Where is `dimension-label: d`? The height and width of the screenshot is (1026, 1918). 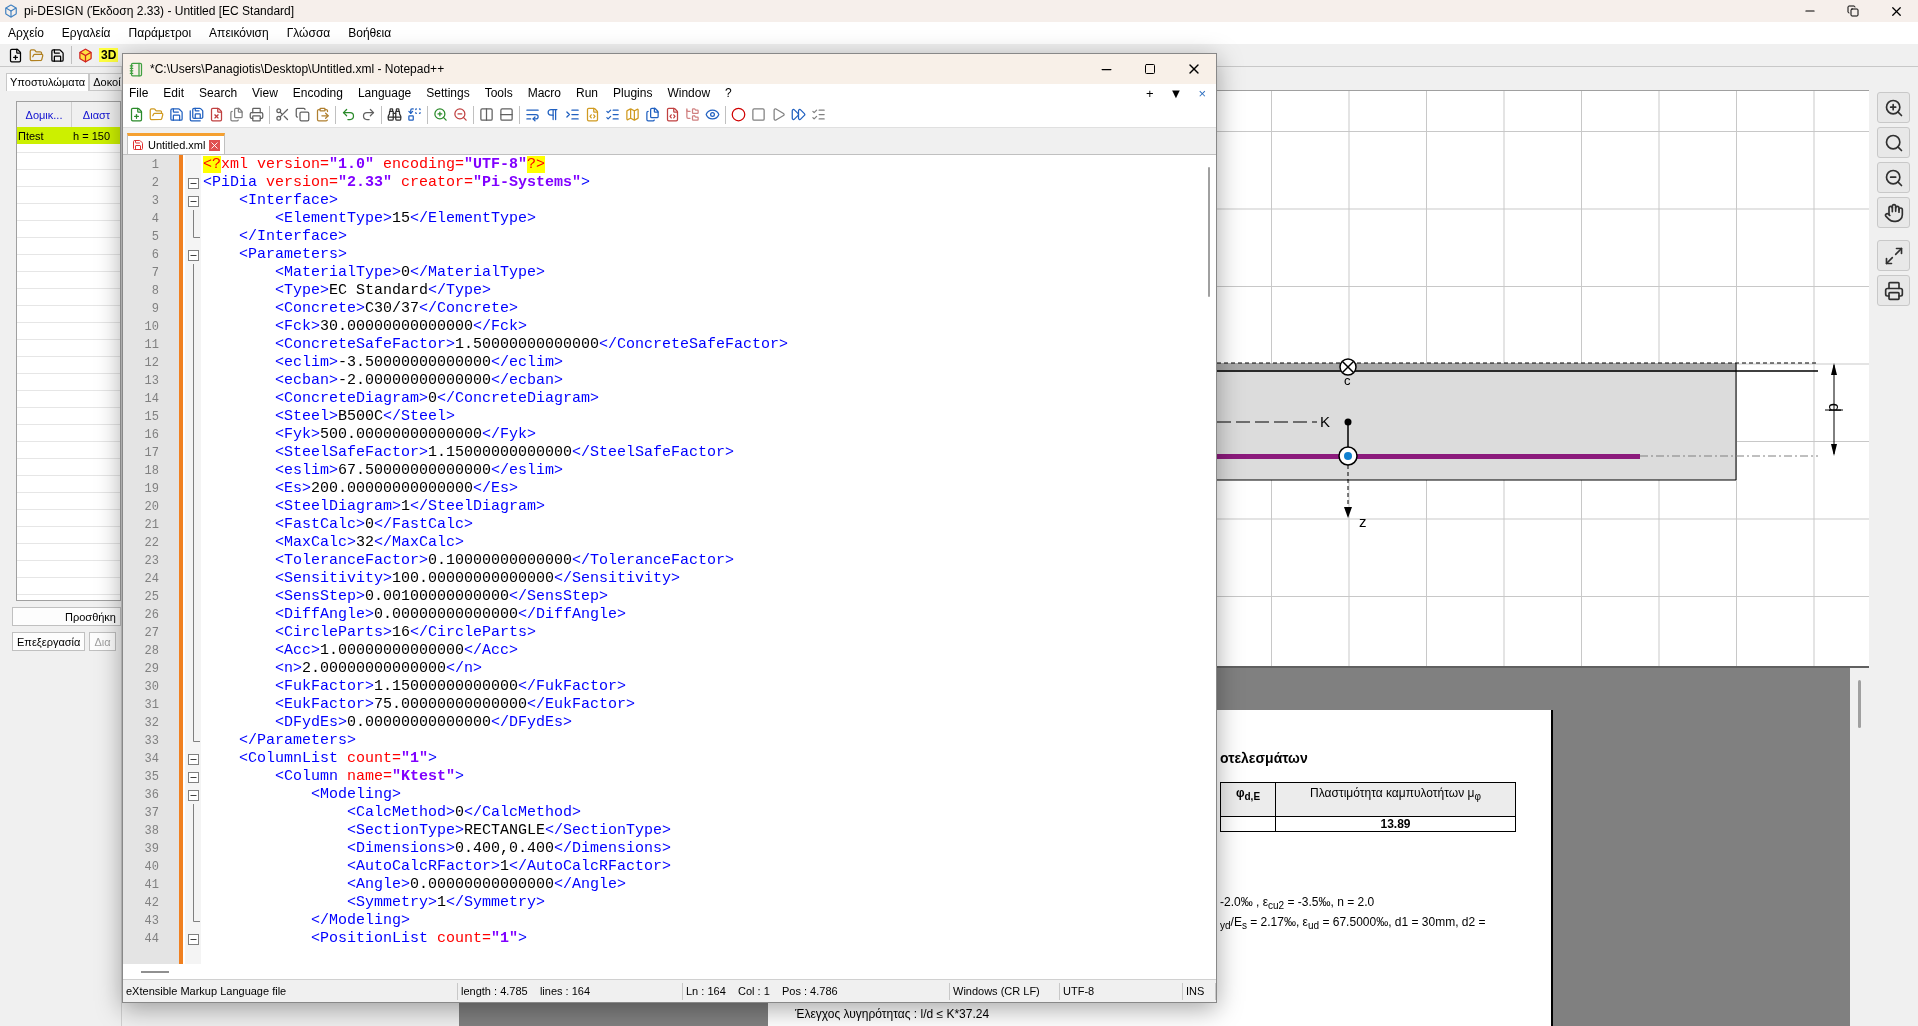
dimension-label: d is located at coordinates (1834, 407).